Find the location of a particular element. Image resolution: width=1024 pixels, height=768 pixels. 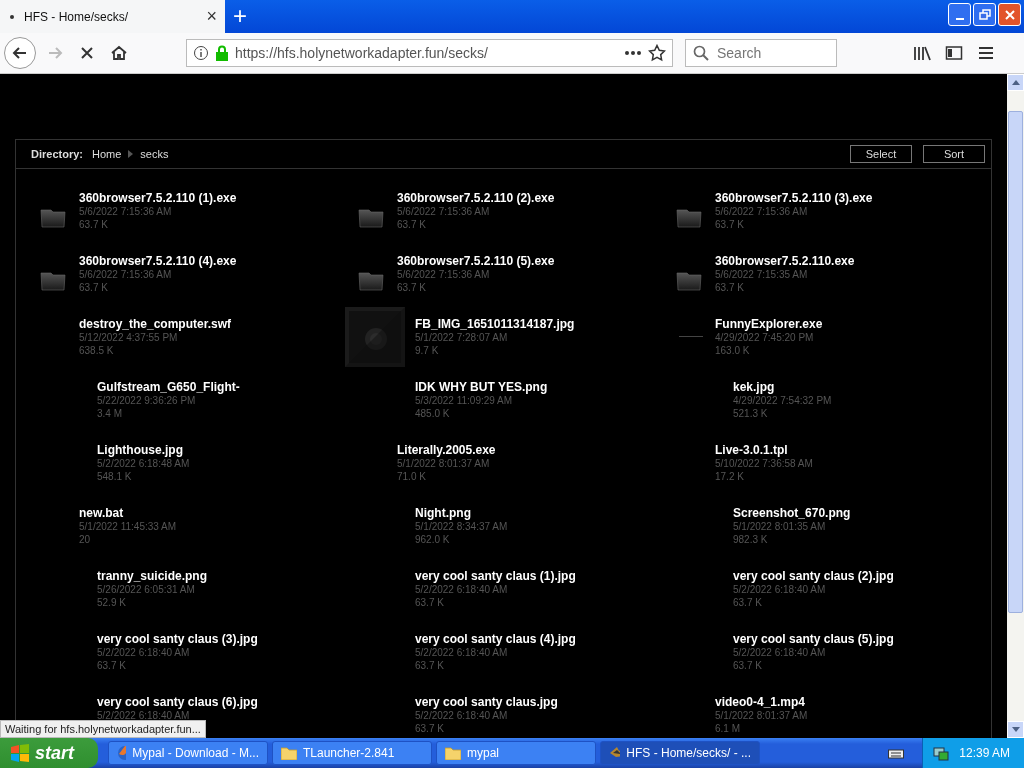

file-name: very cool santy claus (3).jpg is located at coordinates (177, 639).